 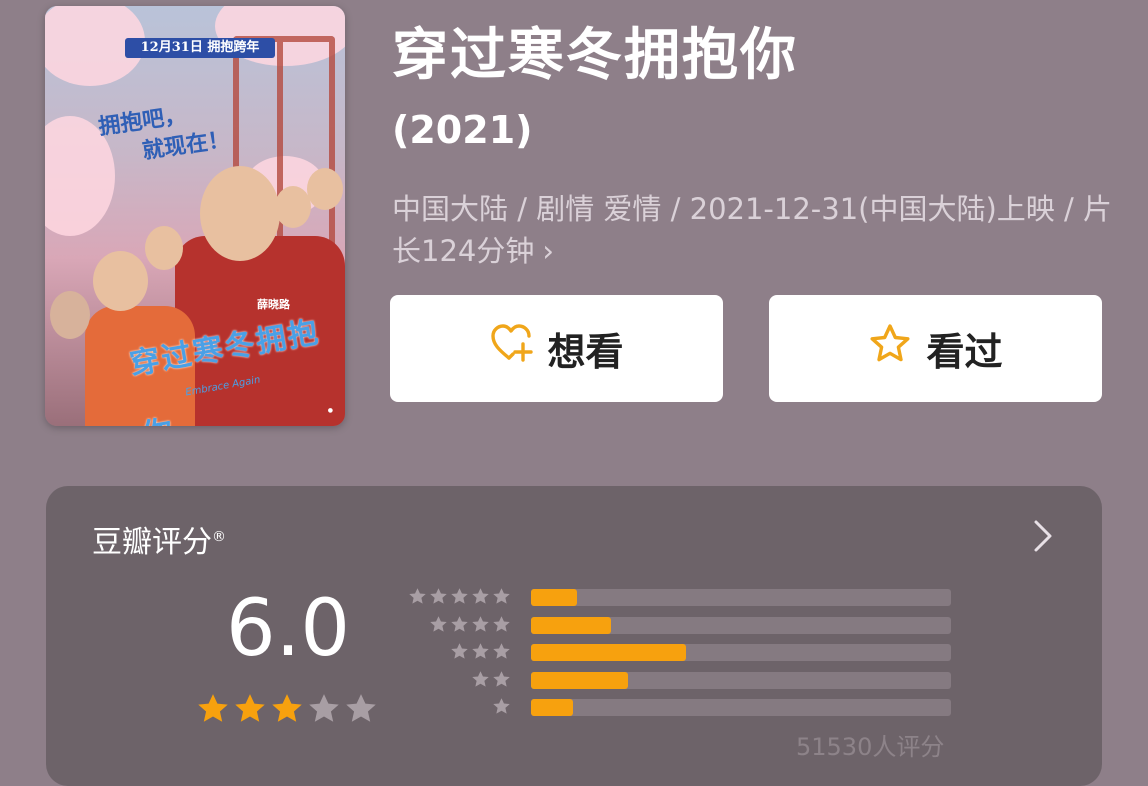 What do you see at coordinates (152, 542) in the screenshot?
I see `rating-title-text: 豆瓣评分` at bounding box center [152, 542].